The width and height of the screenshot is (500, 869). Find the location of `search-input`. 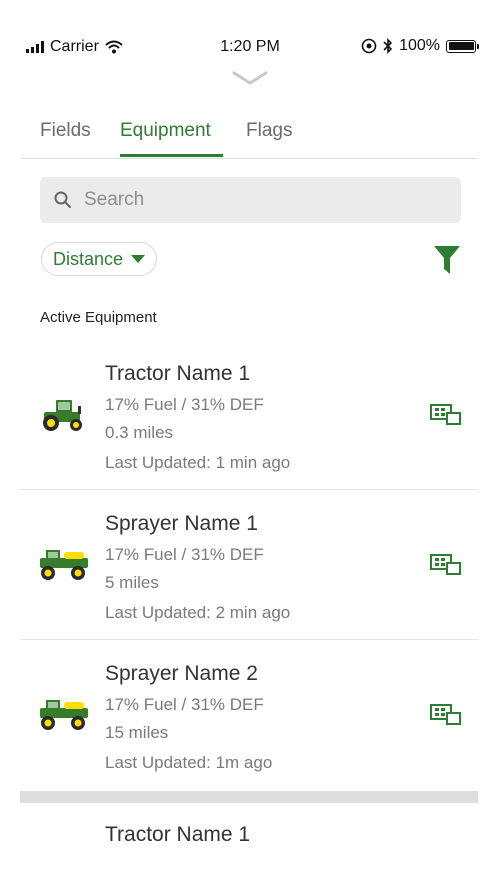

search-input is located at coordinates (254, 200).